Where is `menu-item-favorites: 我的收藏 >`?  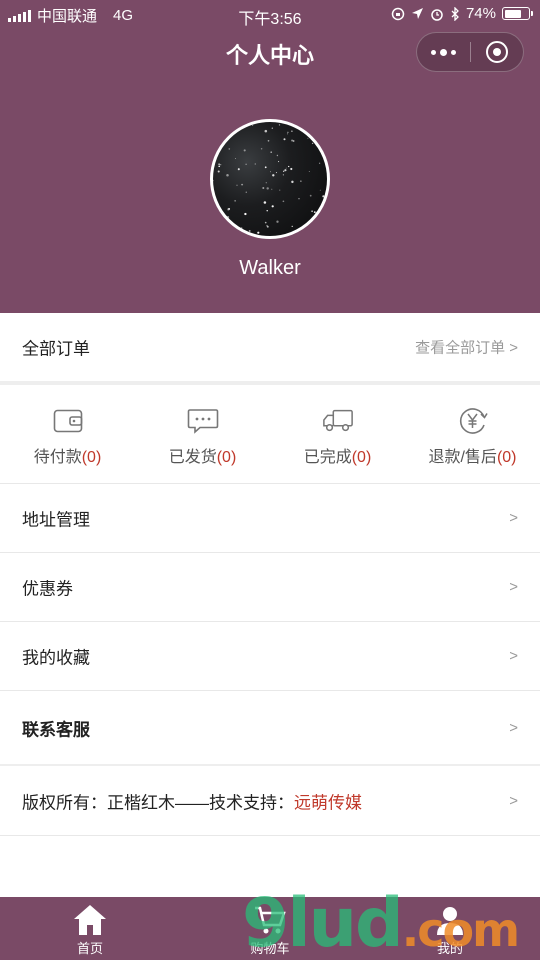 menu-item-favorites: 我的收藏 > is located at coordinates (270, 656).